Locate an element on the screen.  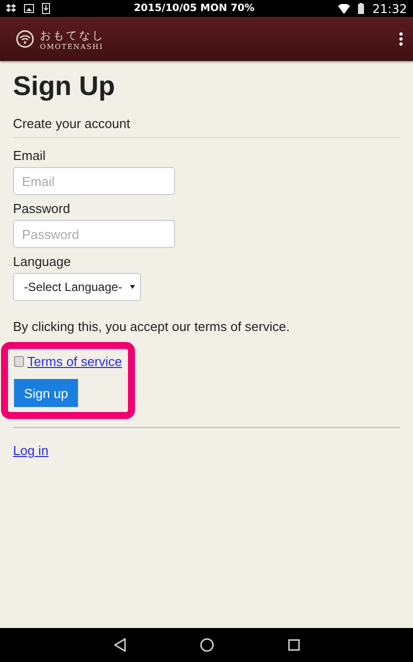
logo-icon is located at coordinates (25, 39).